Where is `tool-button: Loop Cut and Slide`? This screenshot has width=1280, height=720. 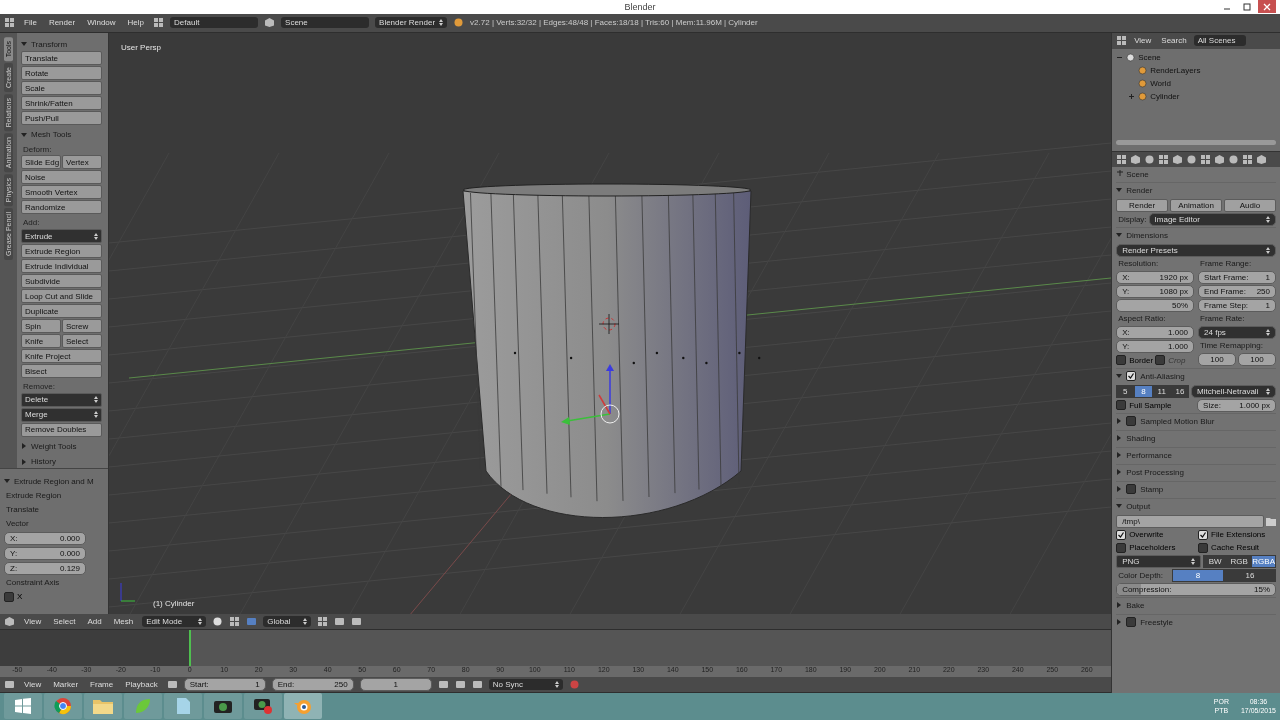
tool-button: Loop Cut and Slide is located at coordinates (61, 296).